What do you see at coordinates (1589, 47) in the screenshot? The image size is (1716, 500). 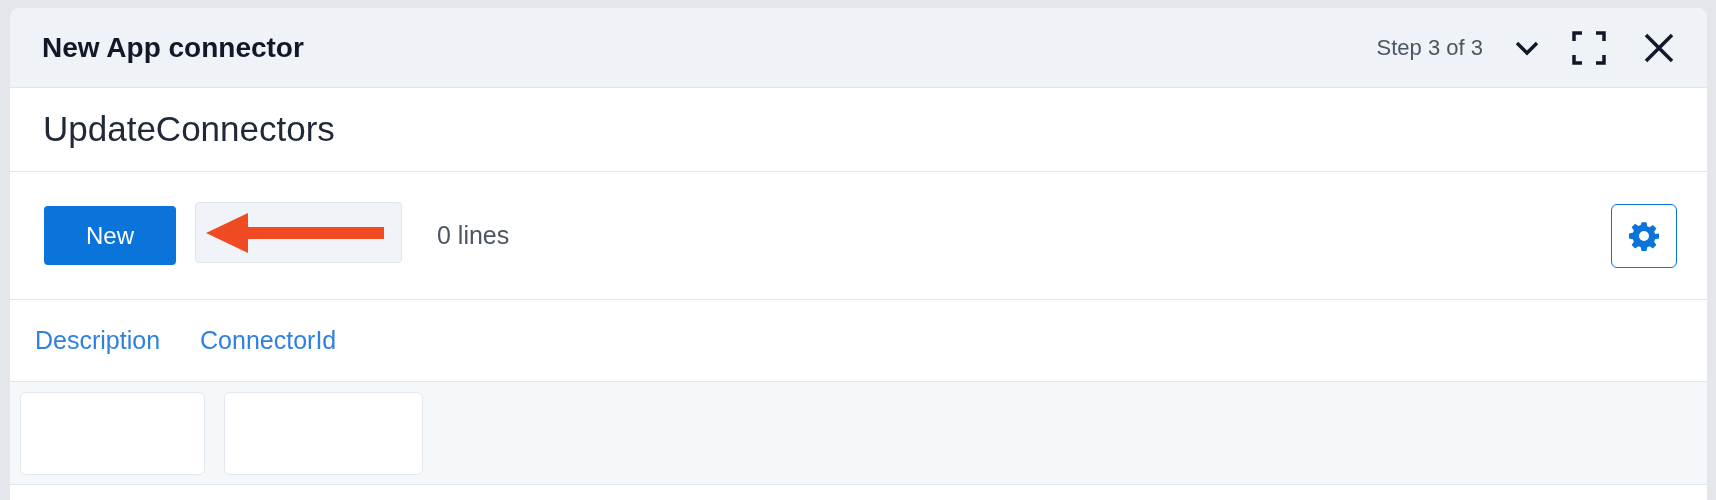 I see `fullscreen-icon` at bounding box center [1589, 47].